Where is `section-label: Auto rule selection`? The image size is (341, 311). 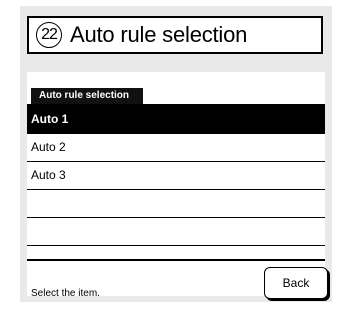 section-label: Auto rule selection is located at coordinates (87, 96).